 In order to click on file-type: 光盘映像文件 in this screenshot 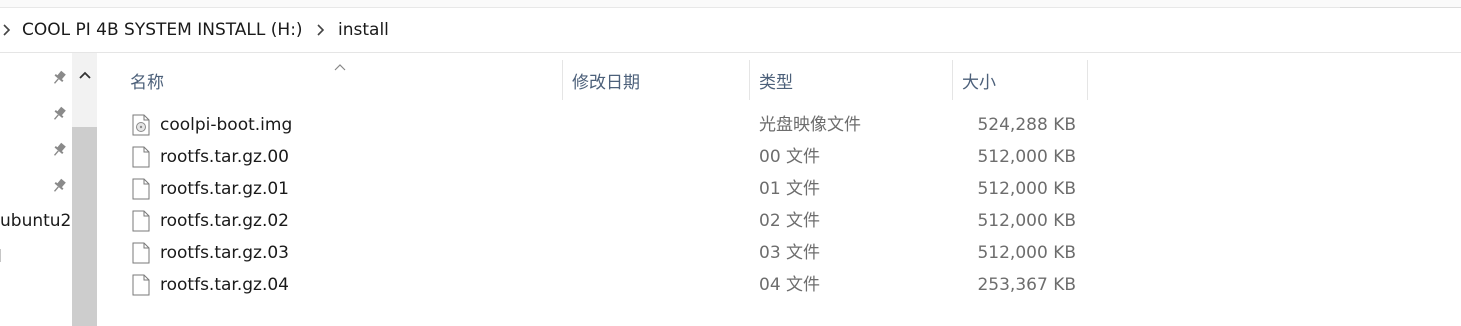, I will do `click(810, 125)`.